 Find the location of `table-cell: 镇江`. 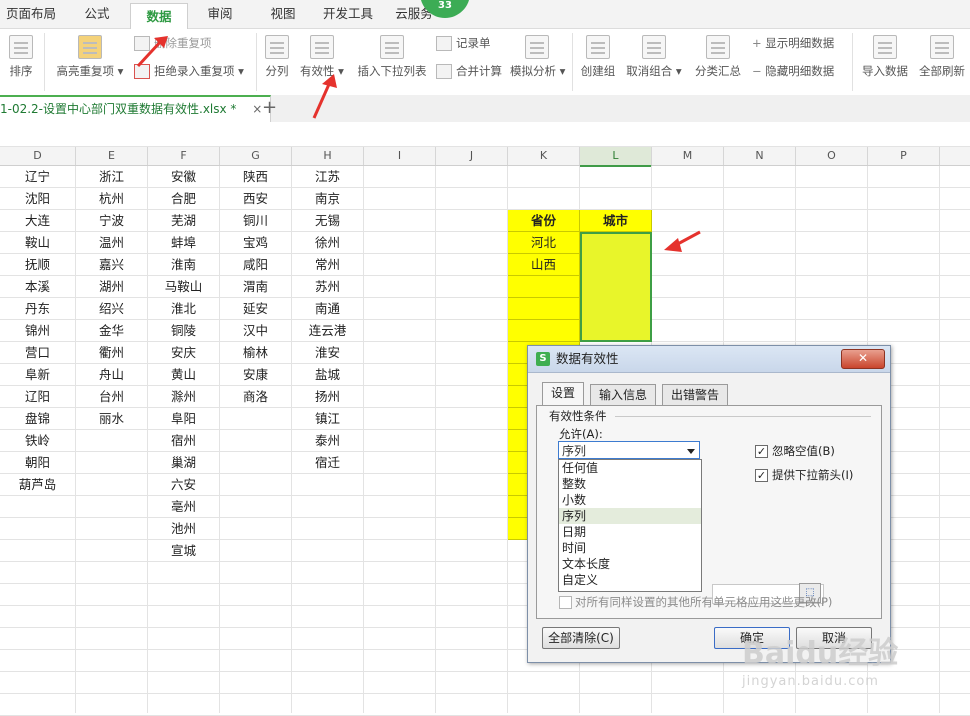

table-cell: 镇江 is located at coordinates (327, 419).